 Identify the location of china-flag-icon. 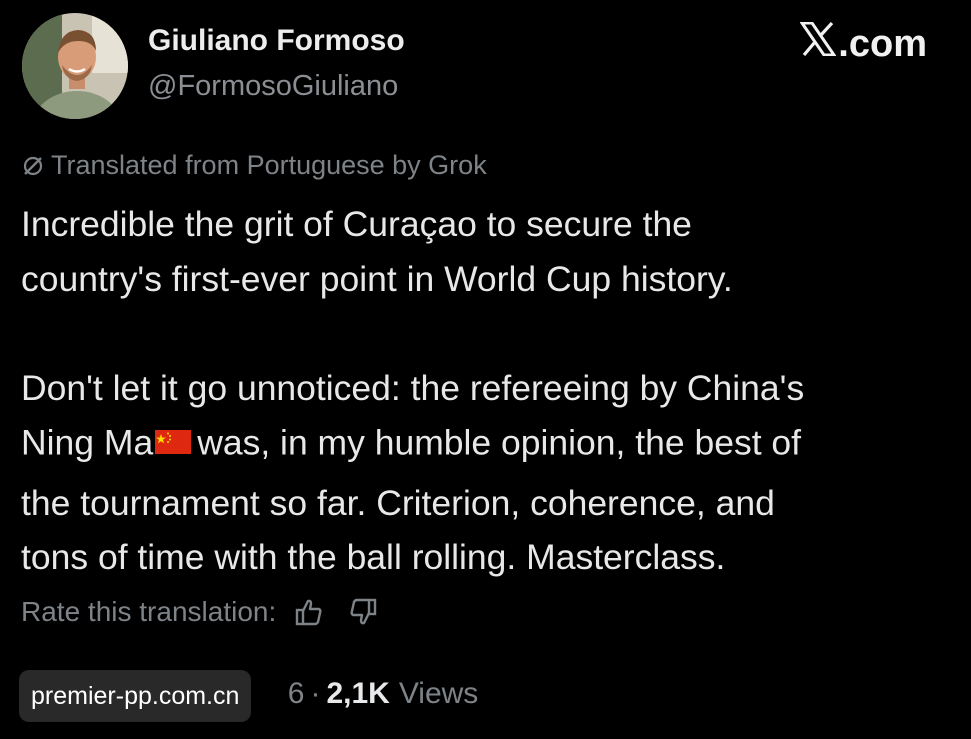
(173, 442).